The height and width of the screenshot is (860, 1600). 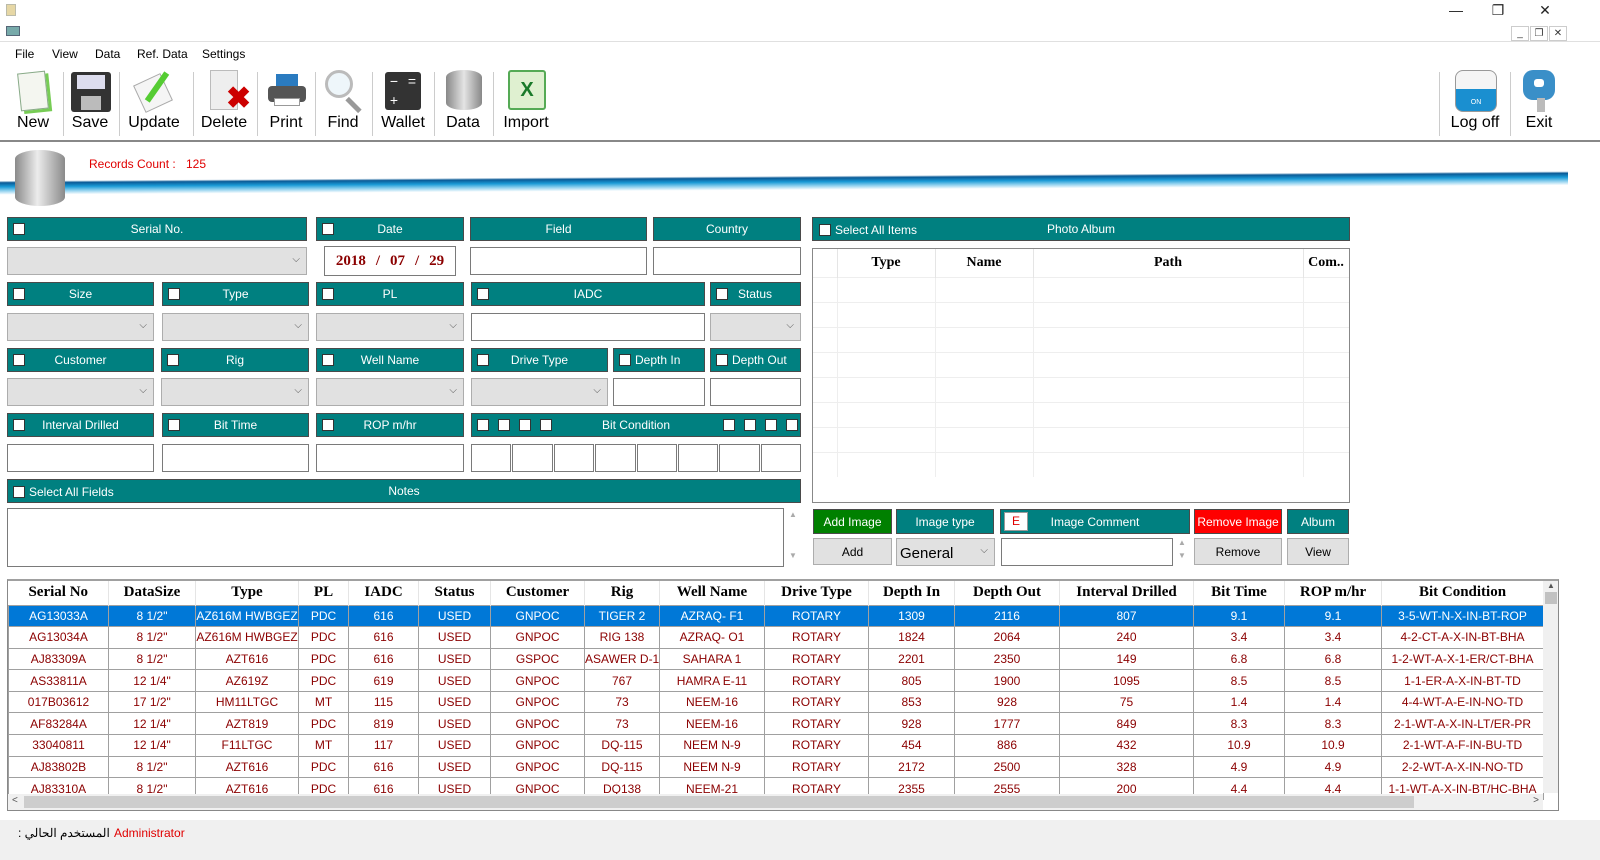 What do you see at coordinates (1126, 702) in the screenshot?
I see `table-cell: 75` at bounding box center [1126, 702].